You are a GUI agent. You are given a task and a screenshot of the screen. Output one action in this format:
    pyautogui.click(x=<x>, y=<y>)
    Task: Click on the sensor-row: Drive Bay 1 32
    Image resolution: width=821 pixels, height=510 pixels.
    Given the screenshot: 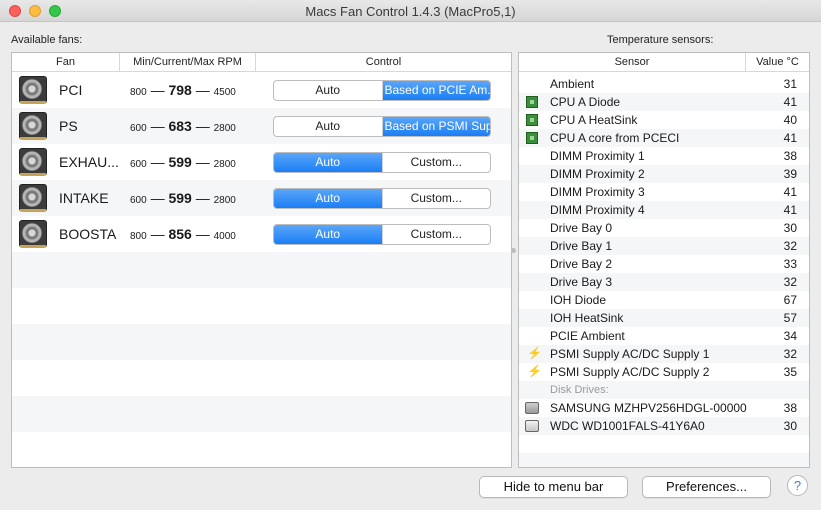 What is the action you would take?
    pyautogui.click(x=664, y=246)
    